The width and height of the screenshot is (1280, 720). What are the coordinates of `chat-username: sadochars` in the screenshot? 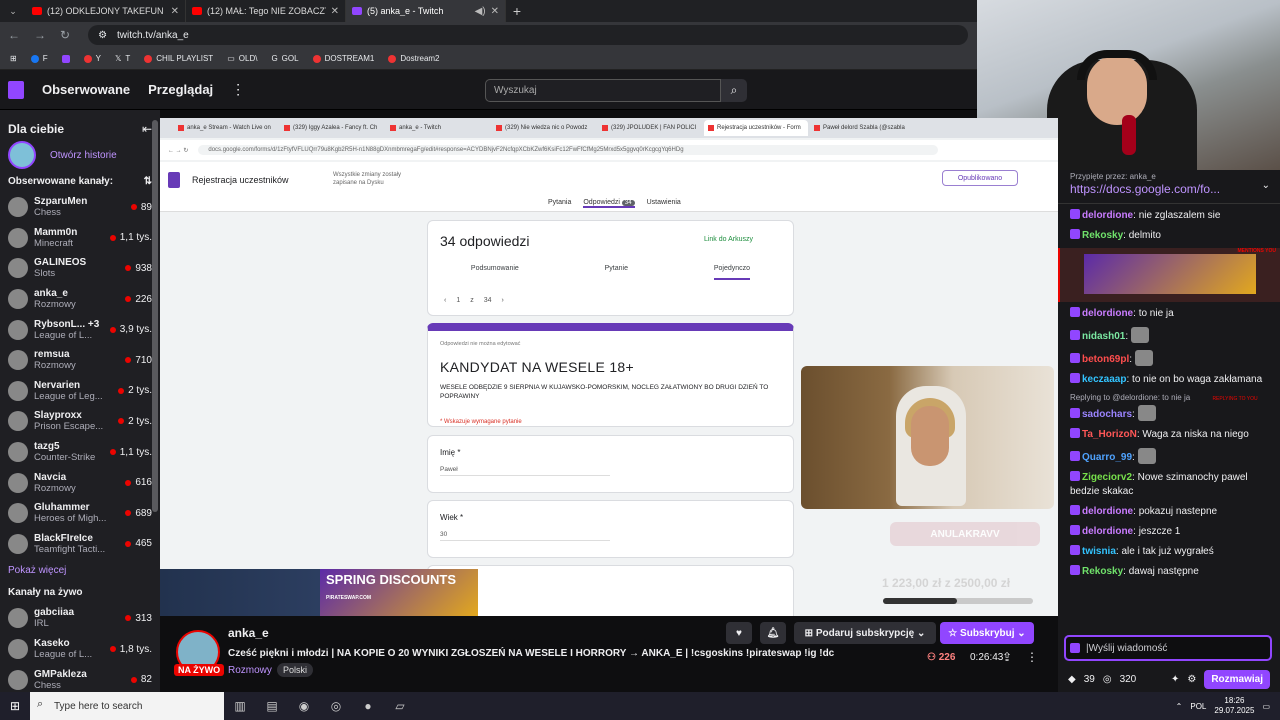 It's located at (1107, 414).